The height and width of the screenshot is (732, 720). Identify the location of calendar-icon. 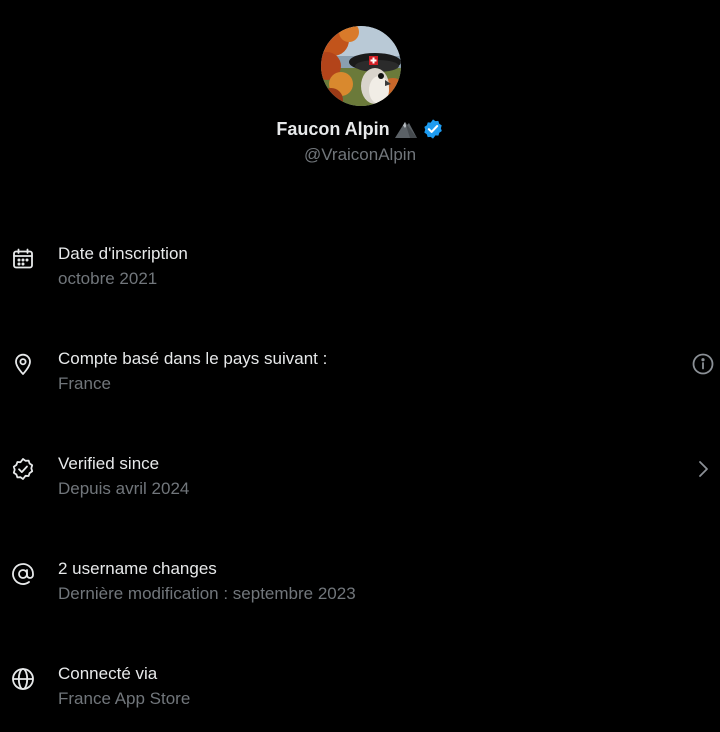
(23, 259).